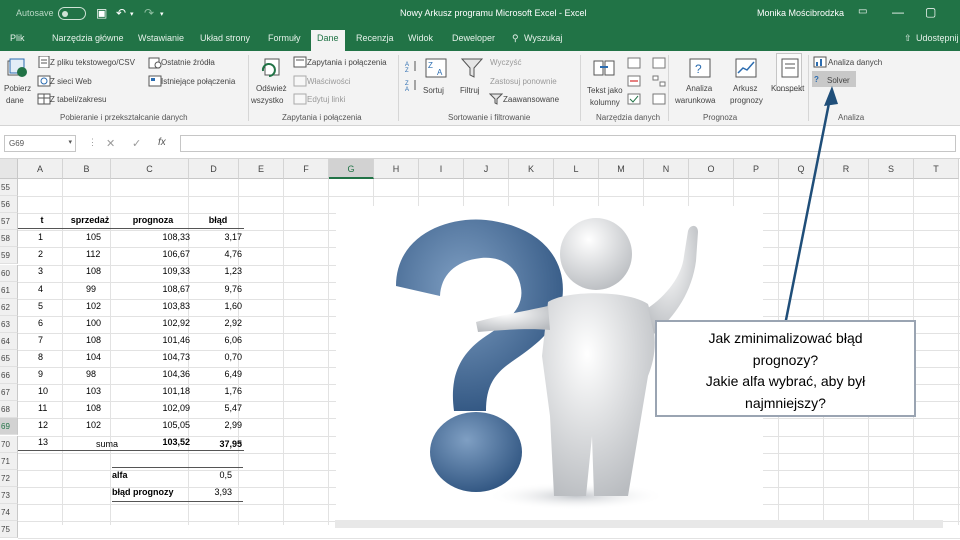 Image resolution: width=960 pixels, height=540 pixels. Describe the element at coordinates (42, 306) in the screenshot. I see `table-cell-t: 5` at that location.